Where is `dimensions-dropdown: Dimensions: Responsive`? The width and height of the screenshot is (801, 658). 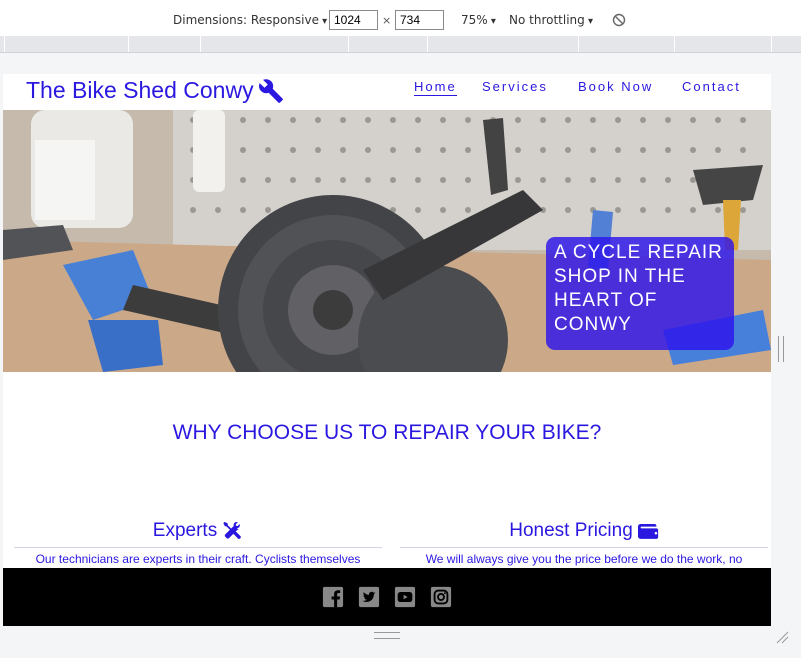 dimensions-dropdown: Dimensions: Responsive is located at coordinates (250, 20).